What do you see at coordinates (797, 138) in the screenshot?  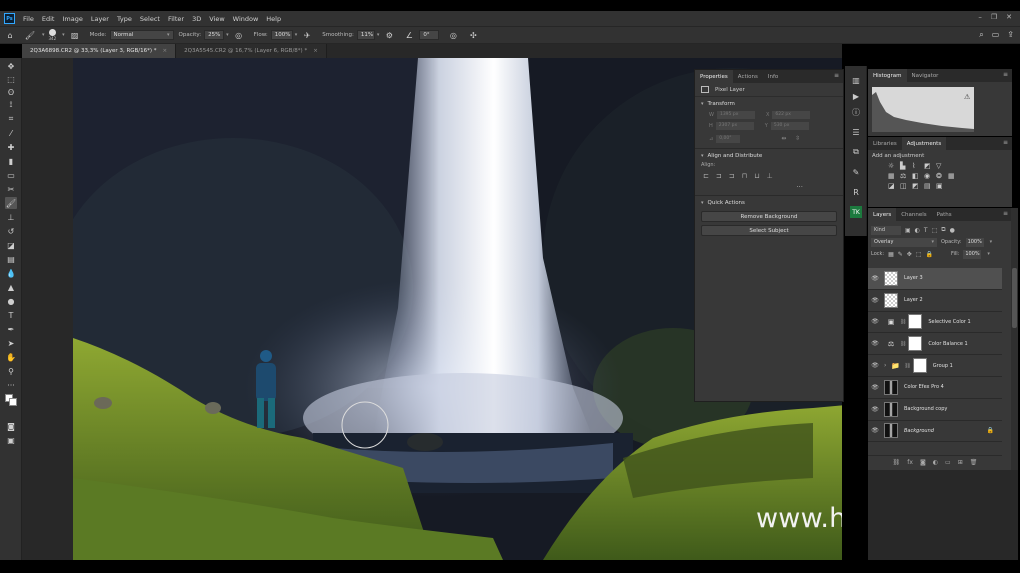 I see `flip-vertical-icon: ⇳` at bounding box center [797, 138].